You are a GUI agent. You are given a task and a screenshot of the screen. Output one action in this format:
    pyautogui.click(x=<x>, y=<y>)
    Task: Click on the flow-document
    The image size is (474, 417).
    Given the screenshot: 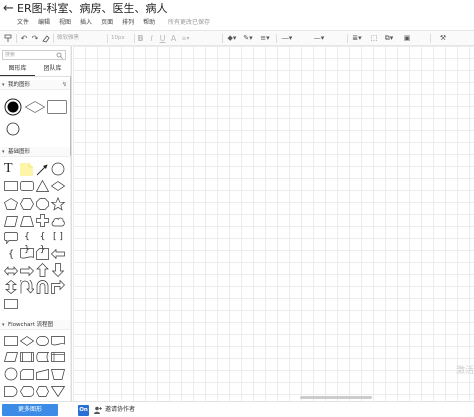 What is the action you would take?
    pyautogui.click(x=58, y=341)
    